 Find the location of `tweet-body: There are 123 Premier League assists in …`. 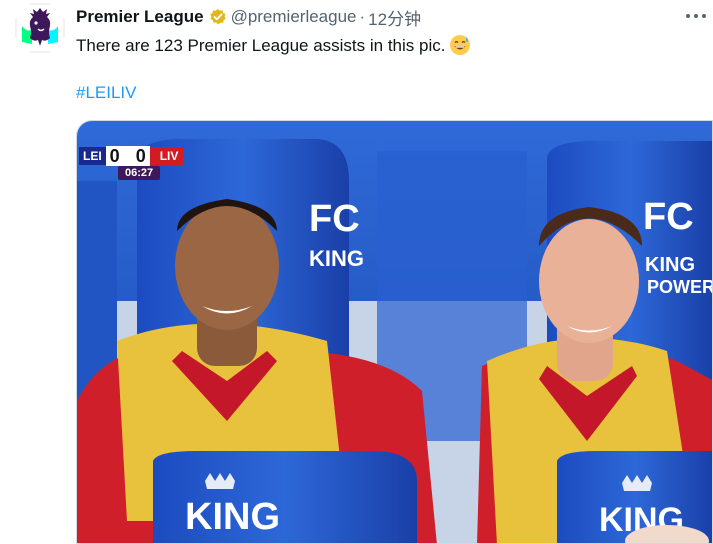

tweet-body: There are 123 Premier League assists in … is located at coordinates (261, 45).